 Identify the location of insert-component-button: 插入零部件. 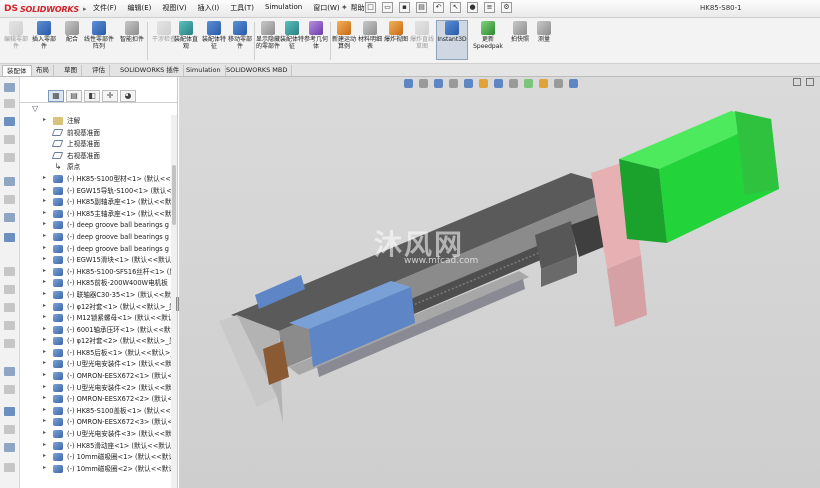
(44, 35).